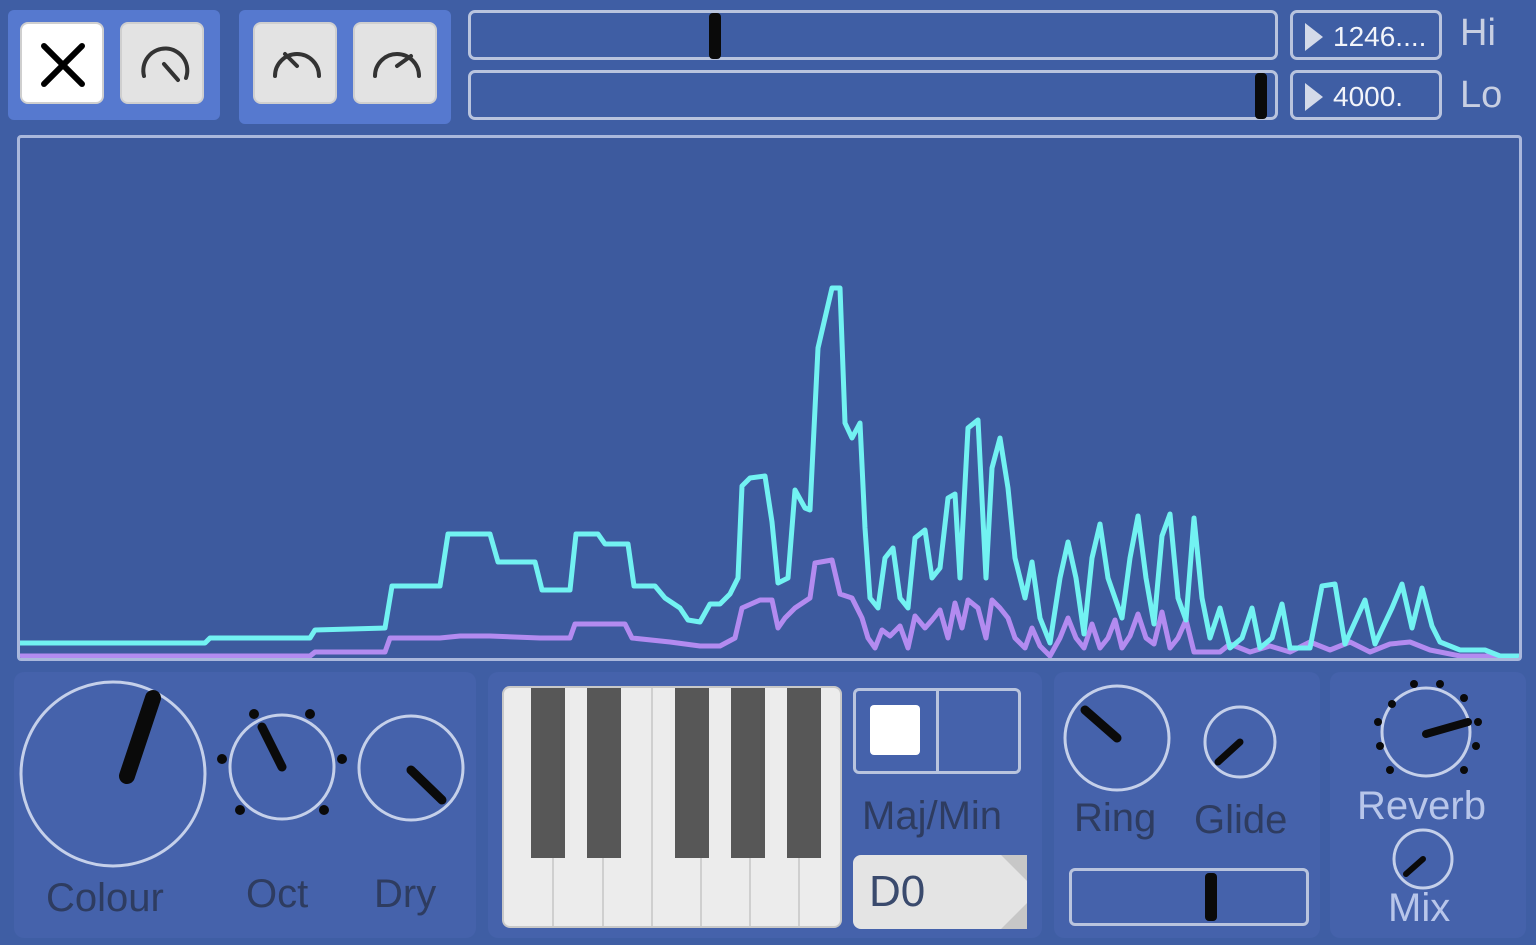 Image resolution: width=1536 pixels, height=945 pixels. What do you see at coordinates (1242, 744) in the screenshot?
I see `glide-knob` at bounding box center [1242, 744].